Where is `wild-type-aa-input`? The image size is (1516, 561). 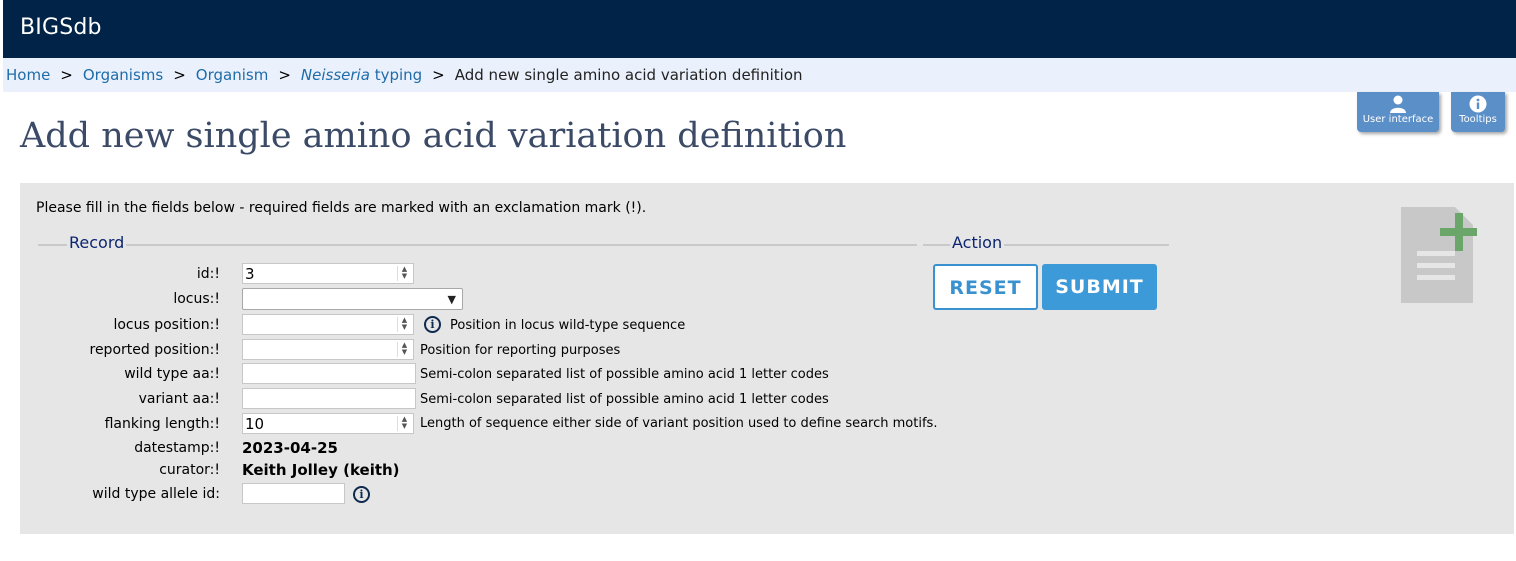
wild-type-aa-input is located at coordinates (329, 373).